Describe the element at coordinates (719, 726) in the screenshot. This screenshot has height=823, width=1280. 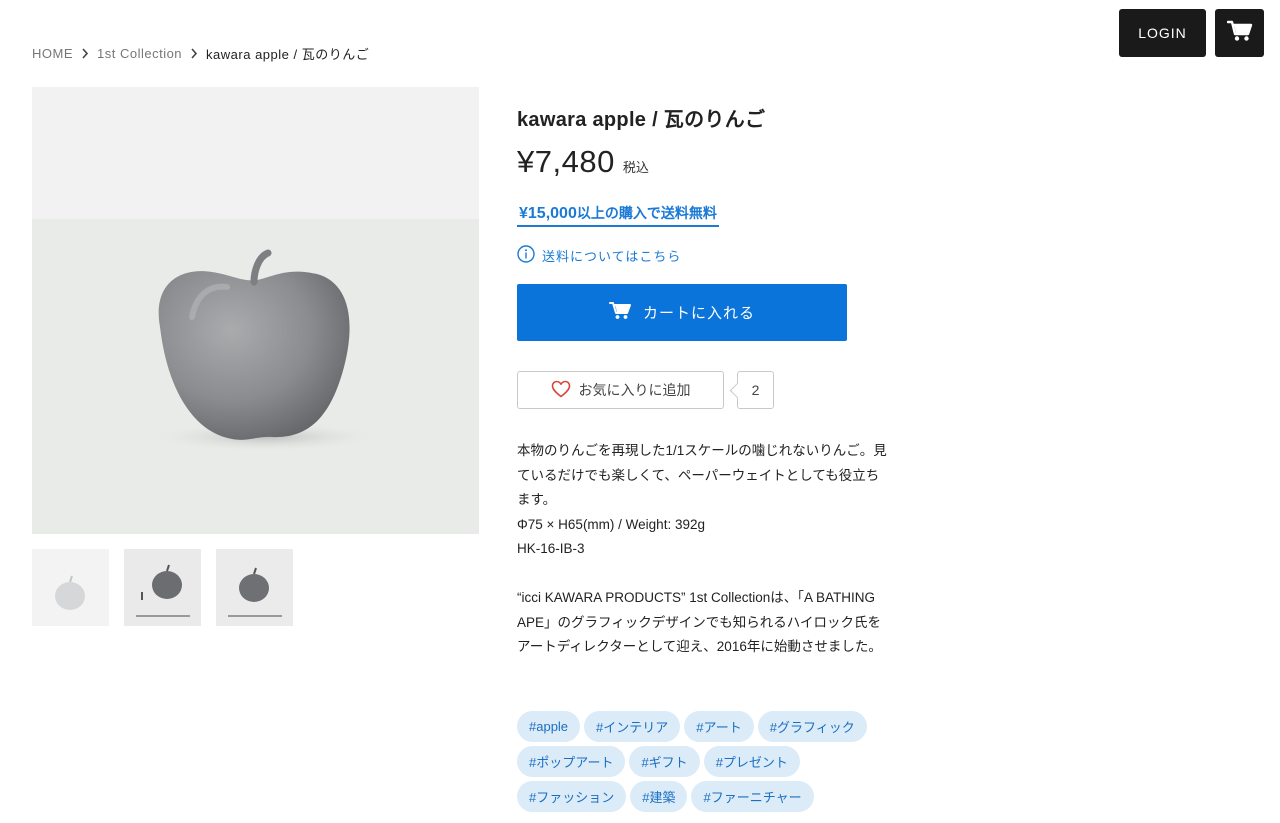
I see `tag-item: #アート` at that location.